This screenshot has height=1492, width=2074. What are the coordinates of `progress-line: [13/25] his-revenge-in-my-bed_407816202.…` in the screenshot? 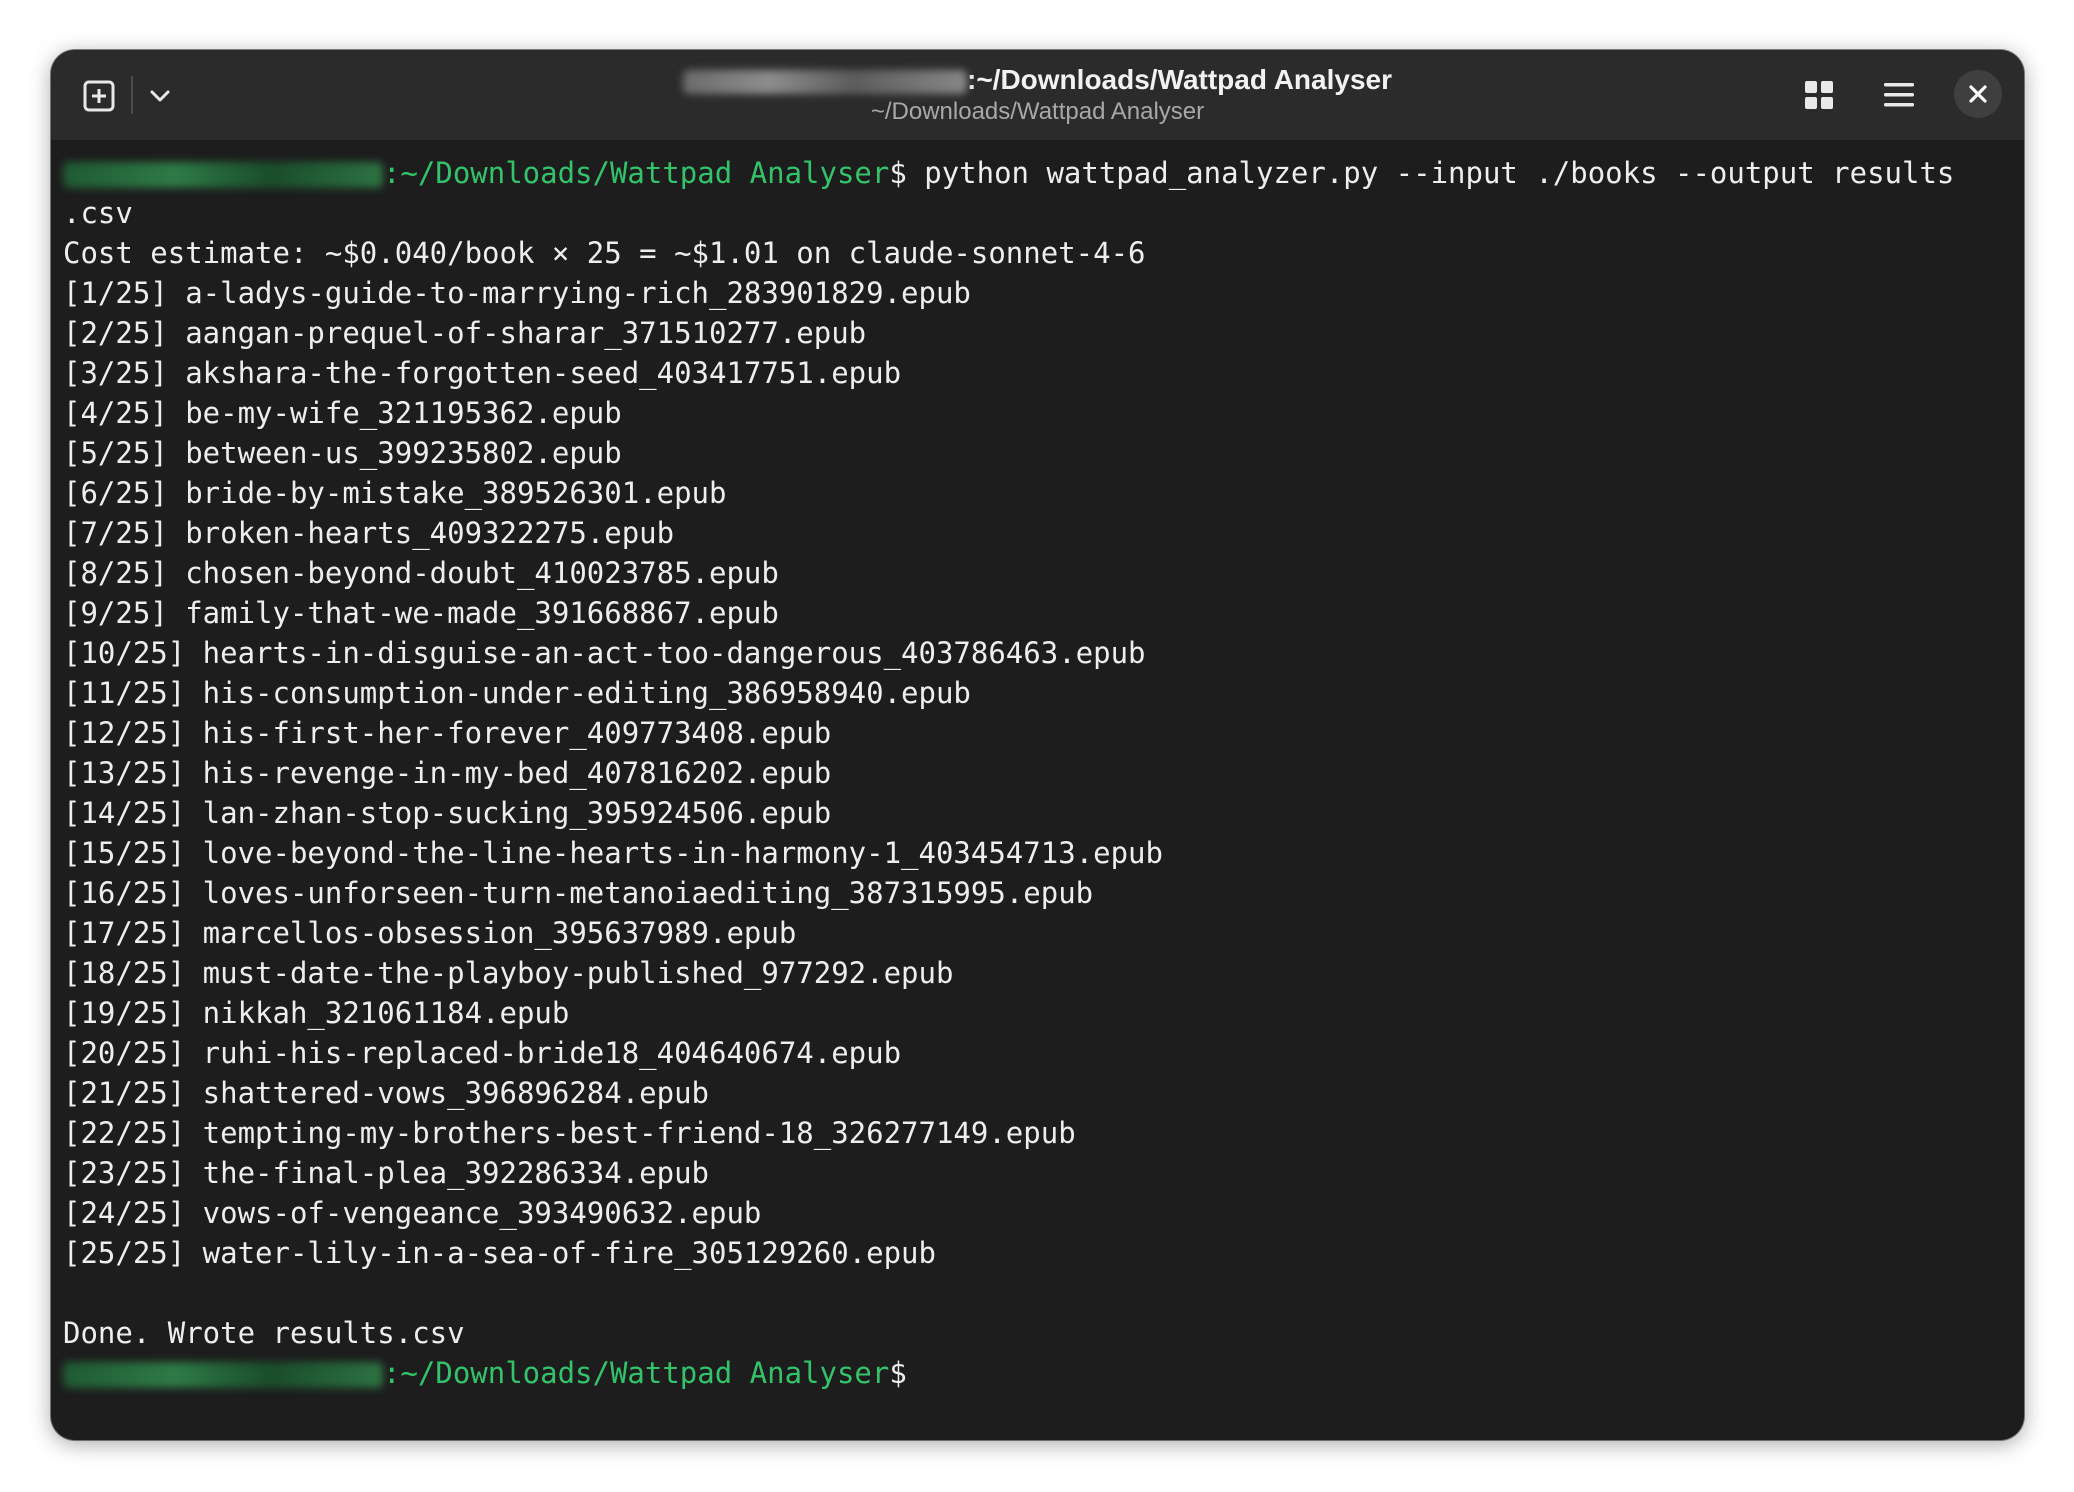 It's located at (447, 773).